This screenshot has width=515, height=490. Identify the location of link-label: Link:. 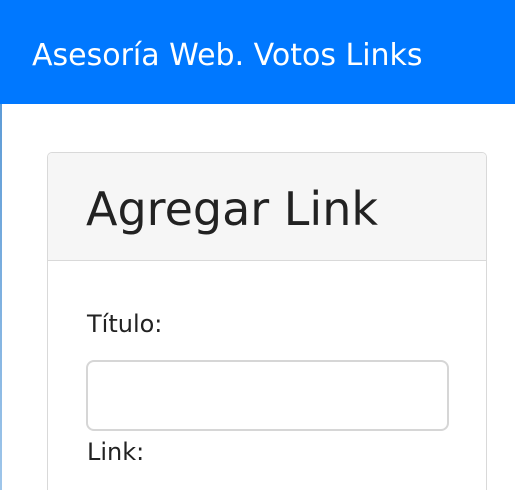
(116, 452).